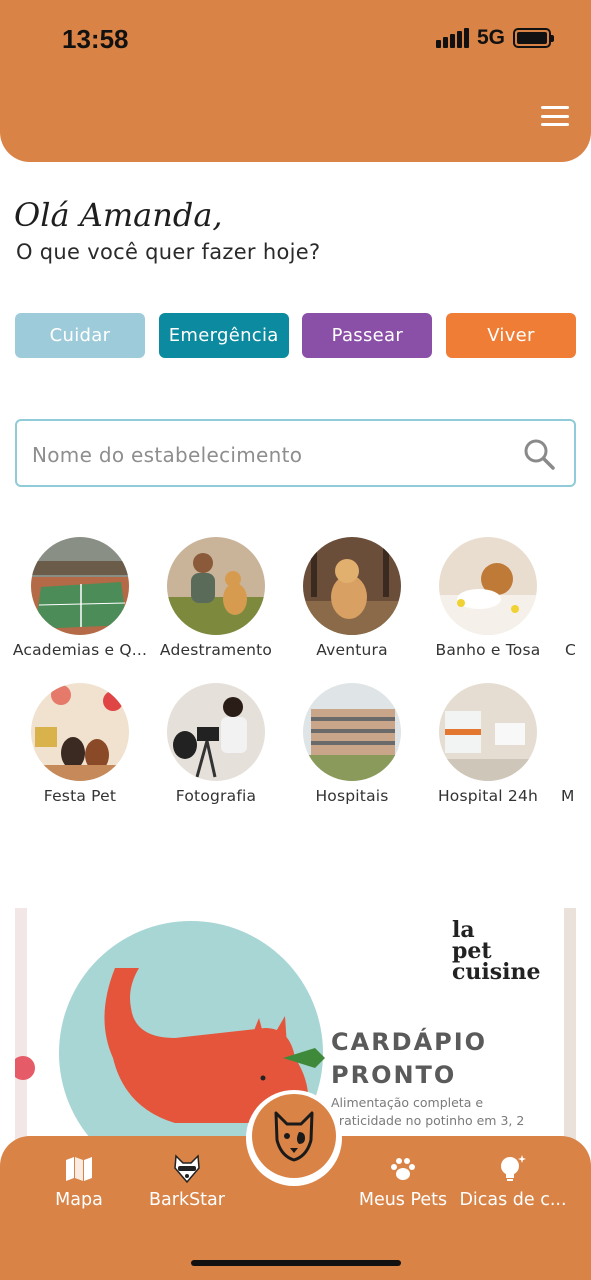  I want to click on banho-tosa-image, so click(488, 586).